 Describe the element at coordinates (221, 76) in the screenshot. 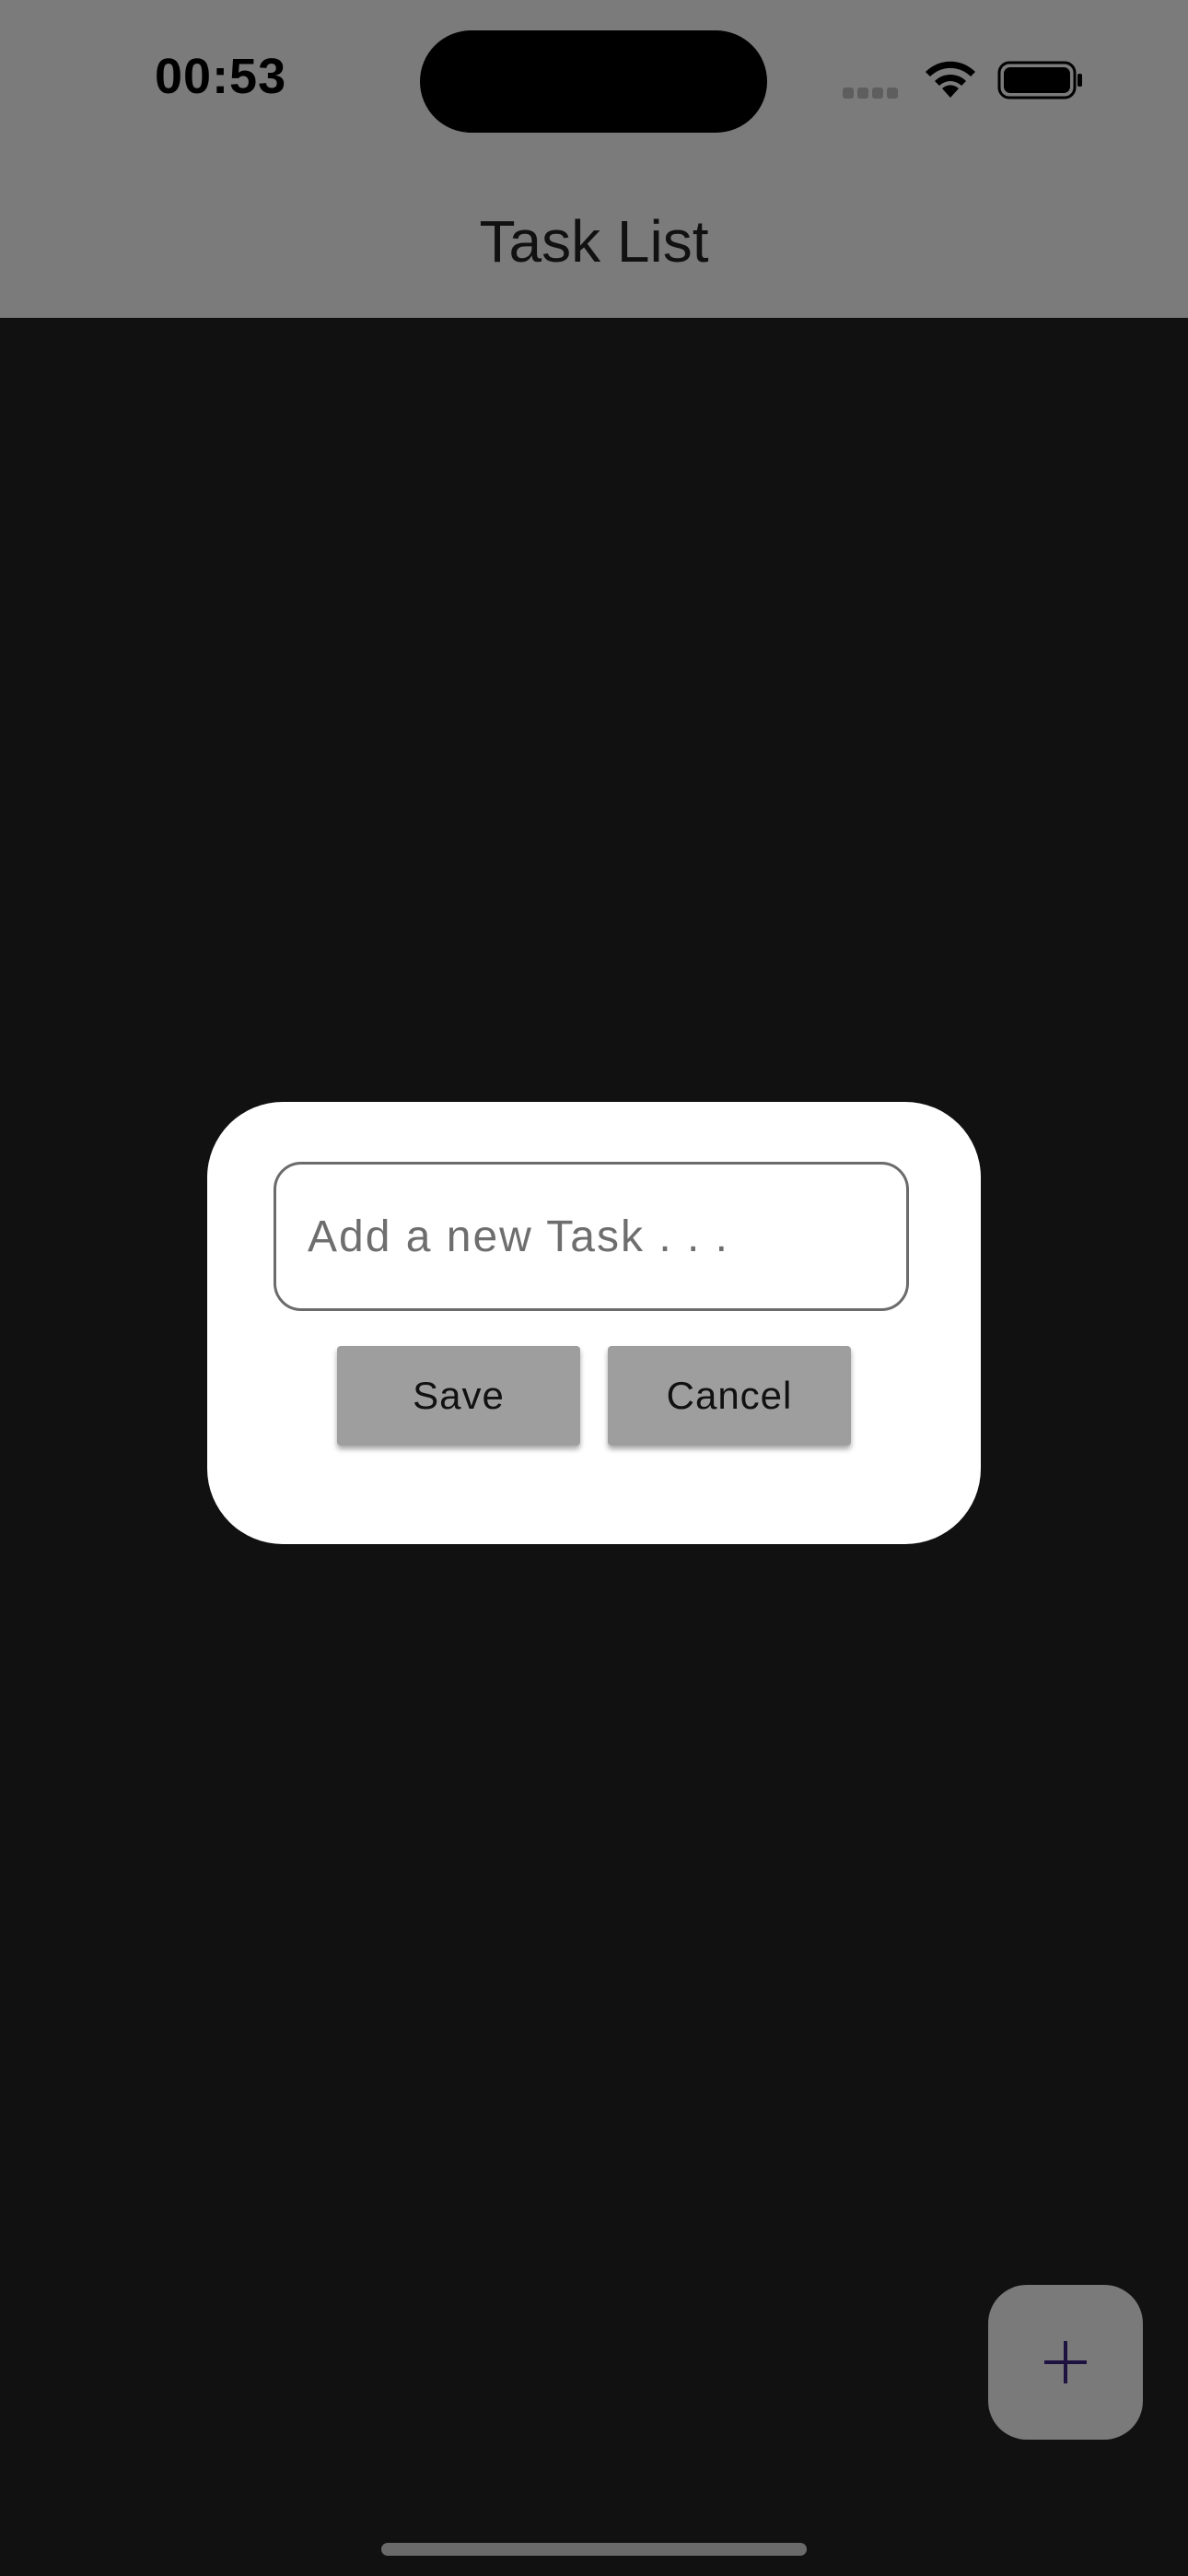

I see `status-time: 00:53` at that location.